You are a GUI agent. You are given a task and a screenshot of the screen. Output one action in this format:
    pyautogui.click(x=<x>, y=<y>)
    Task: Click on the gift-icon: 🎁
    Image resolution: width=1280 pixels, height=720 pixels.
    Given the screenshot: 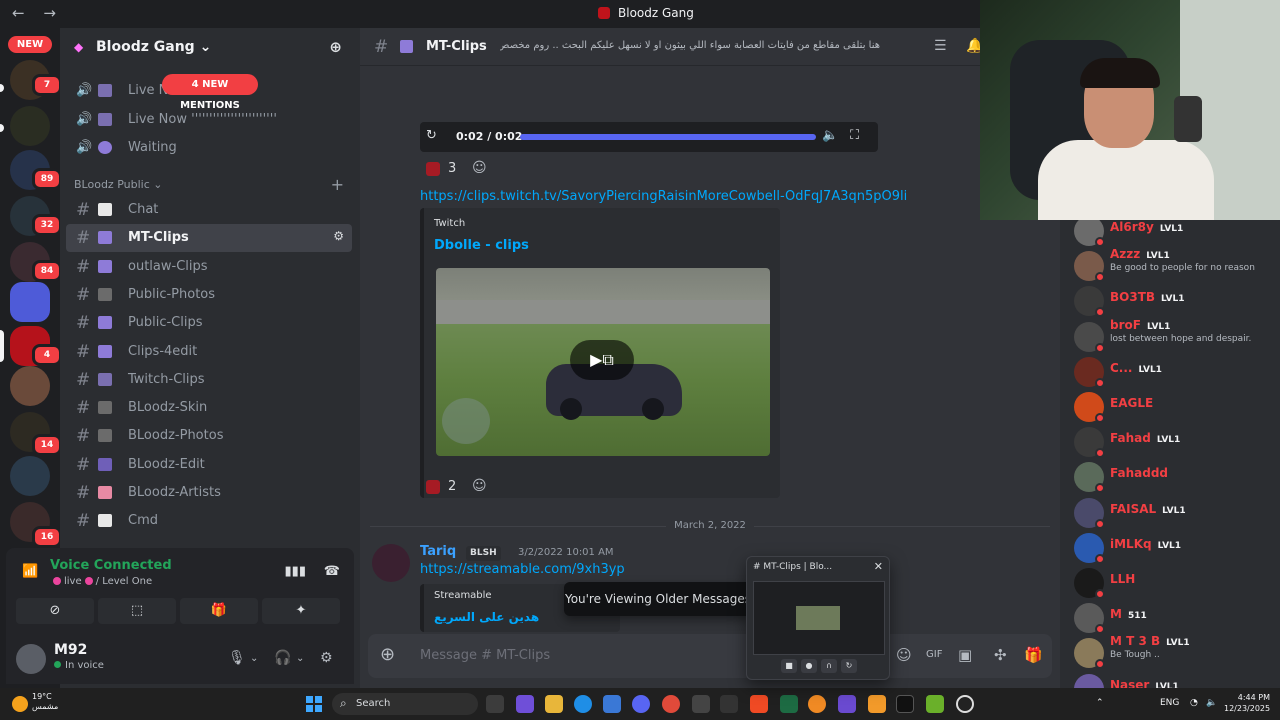 What is the action you would take?
    pyautogui.click(x=1033, y=655)
    